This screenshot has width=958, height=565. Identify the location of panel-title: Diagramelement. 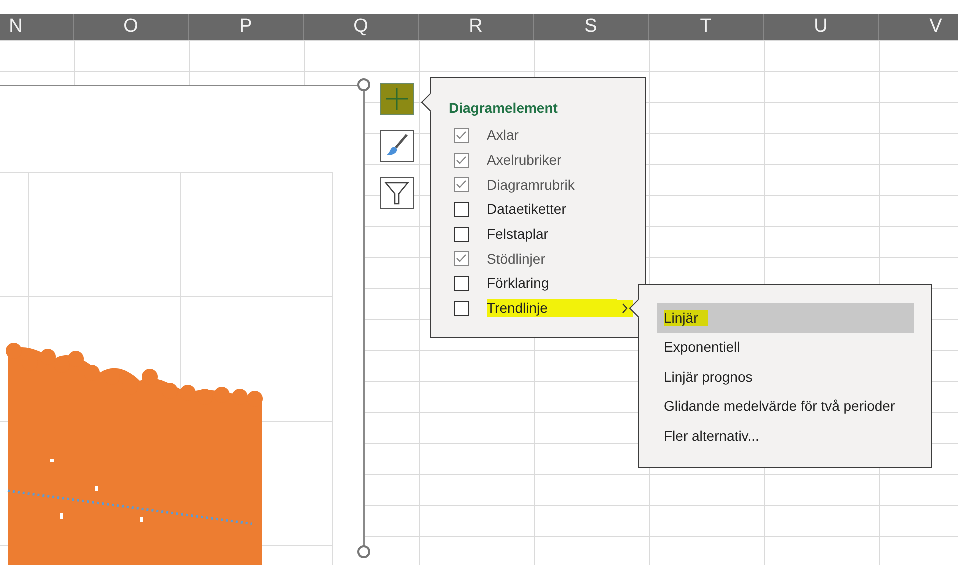
(504, 108).